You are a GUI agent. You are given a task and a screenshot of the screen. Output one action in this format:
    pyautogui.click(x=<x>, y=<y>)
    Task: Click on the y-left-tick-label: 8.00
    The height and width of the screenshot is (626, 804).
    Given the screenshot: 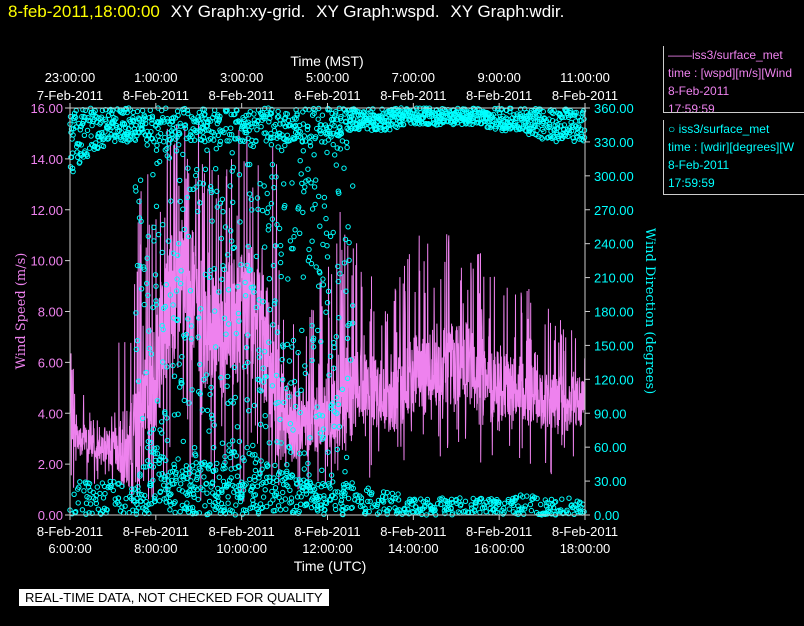 What is the action you would take?
    pyautogui.click(x=50, y=312)
    